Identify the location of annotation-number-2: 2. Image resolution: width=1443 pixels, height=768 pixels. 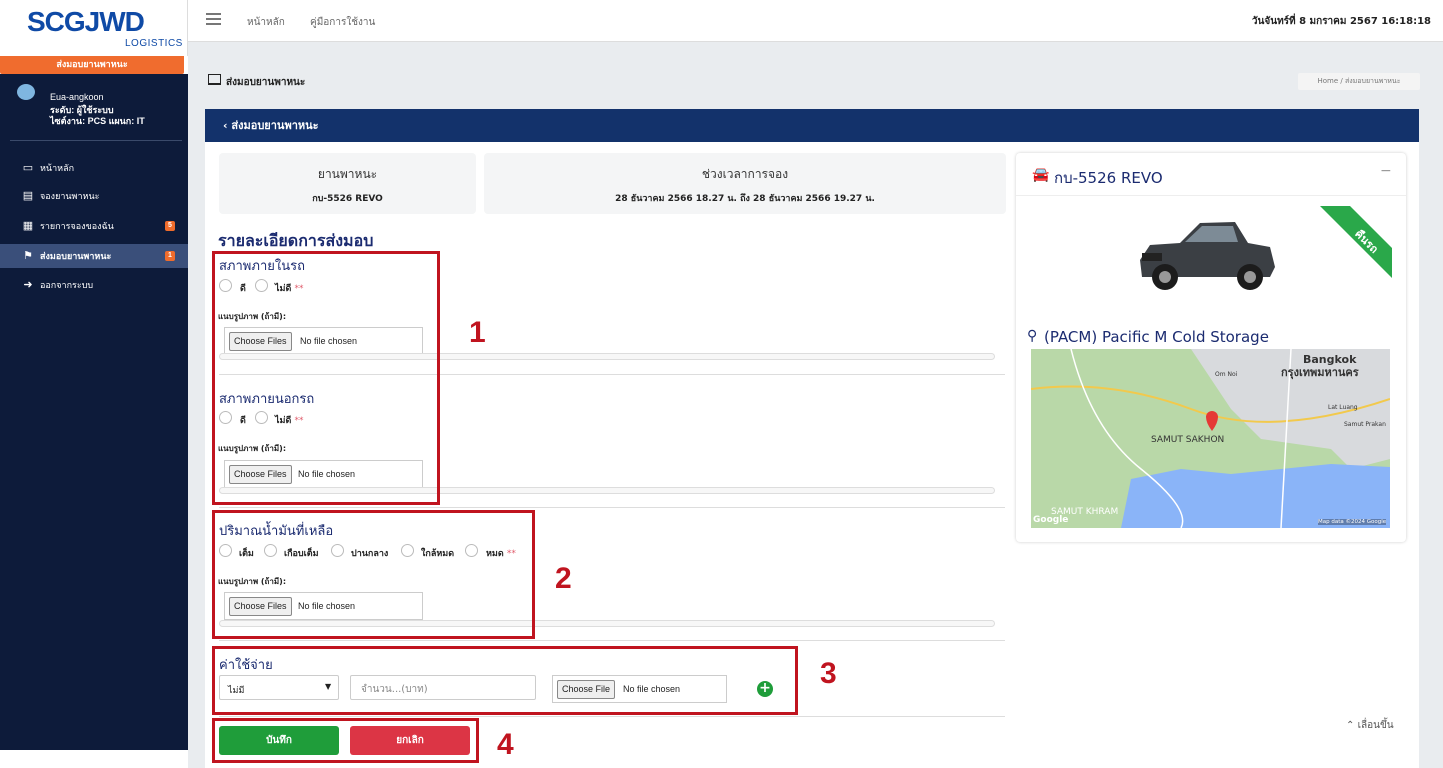
(563, 578).